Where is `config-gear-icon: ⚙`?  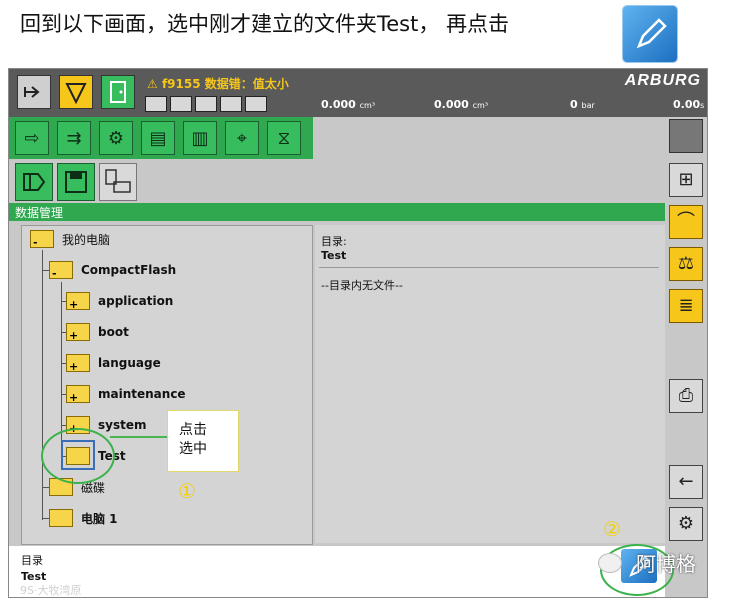
config-gear-icon: ⚙ is located at coordinates (686, 524).